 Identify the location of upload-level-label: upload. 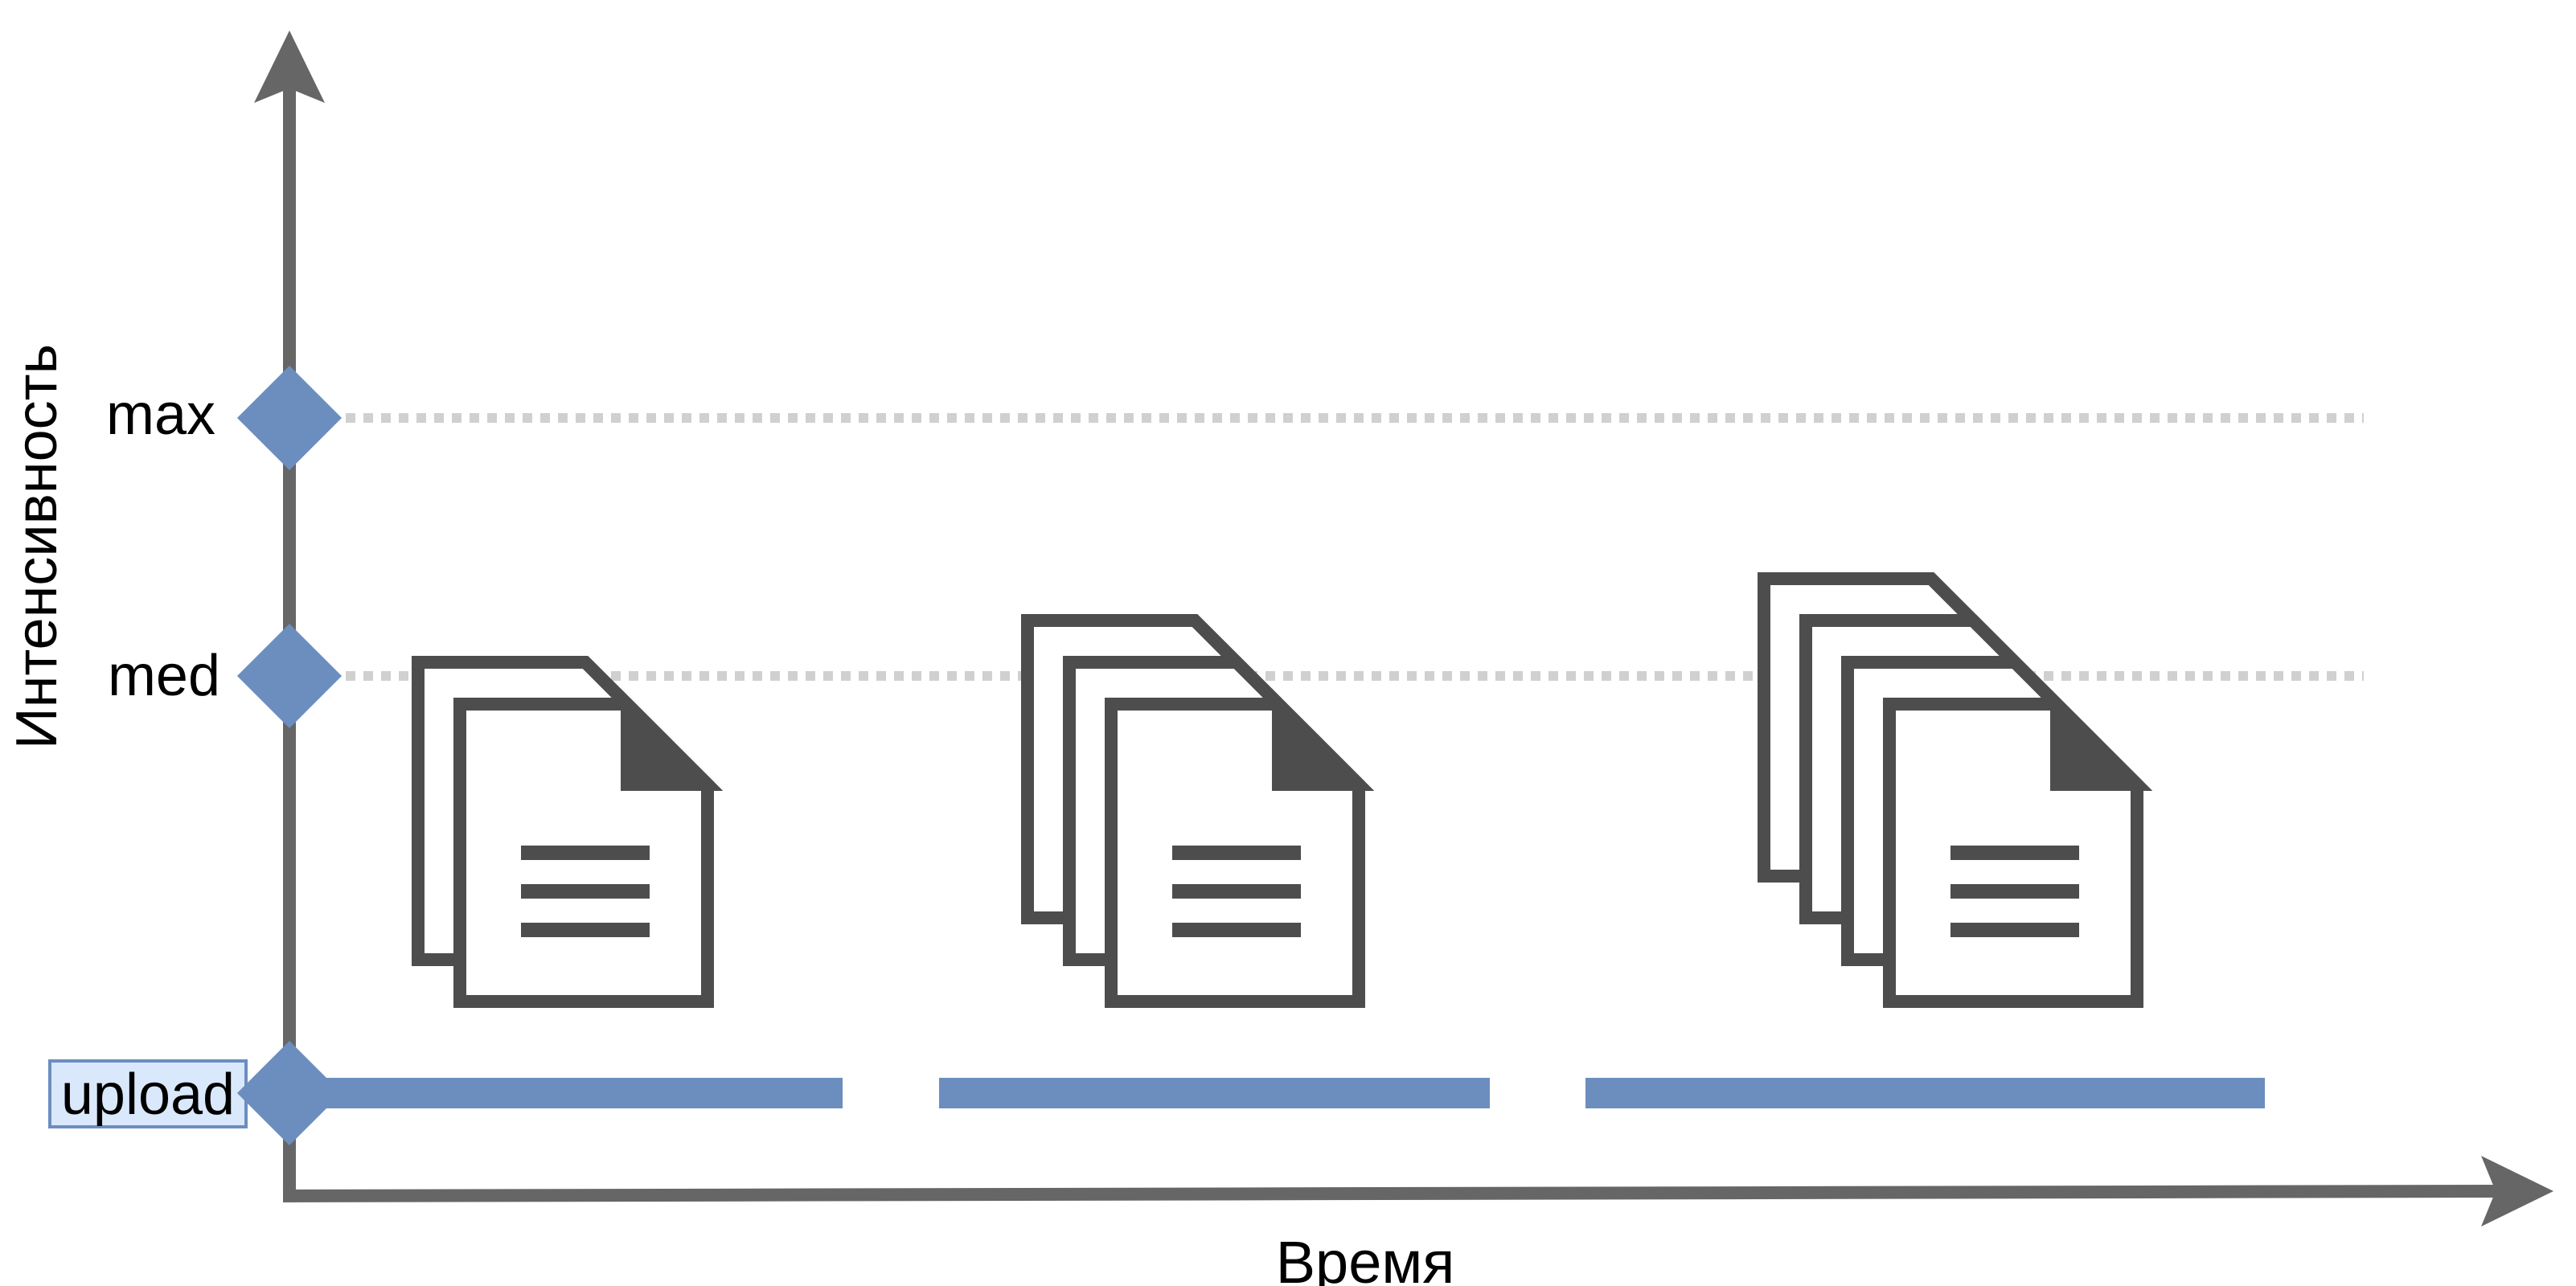
(148, 1095).